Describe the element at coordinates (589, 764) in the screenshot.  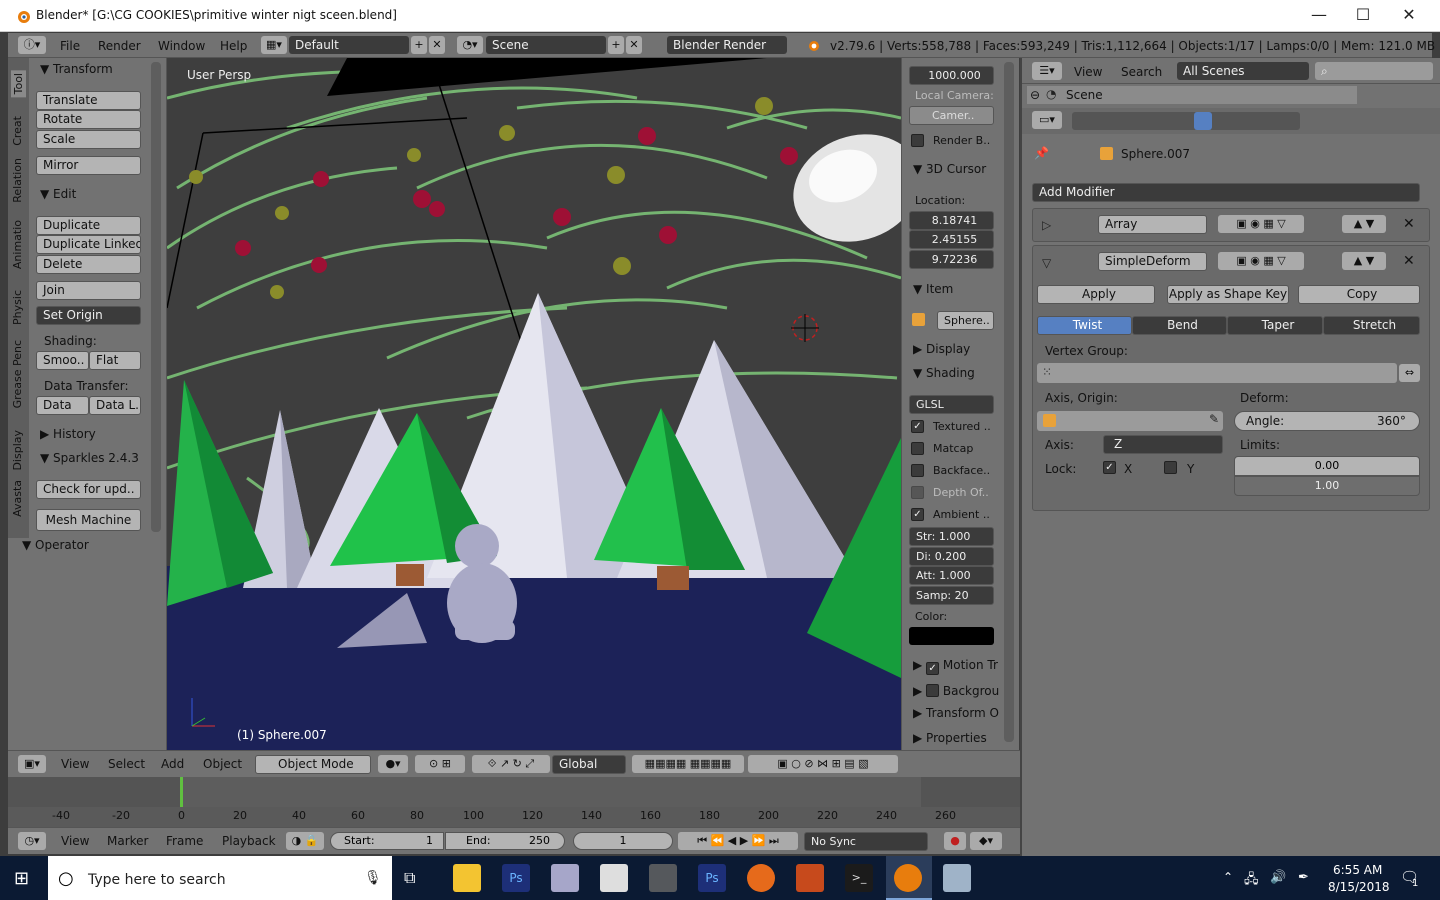
I see `orientation-select: Global` at that location.